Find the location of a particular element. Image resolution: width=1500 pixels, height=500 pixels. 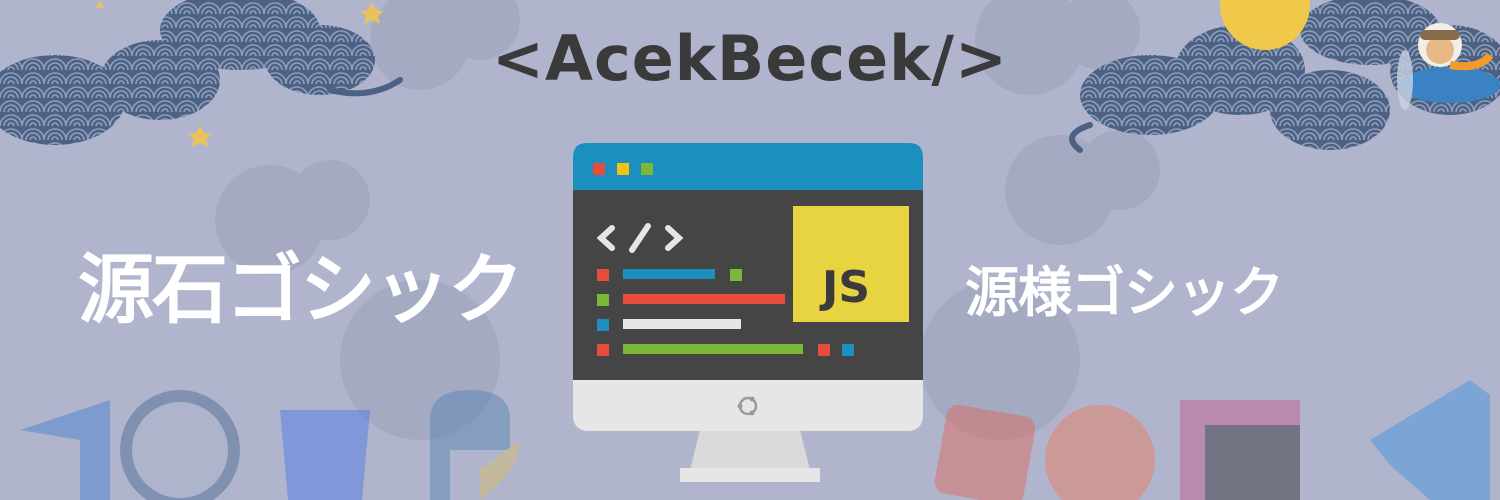

atlassian-icon is located at coordinates (65, 450).